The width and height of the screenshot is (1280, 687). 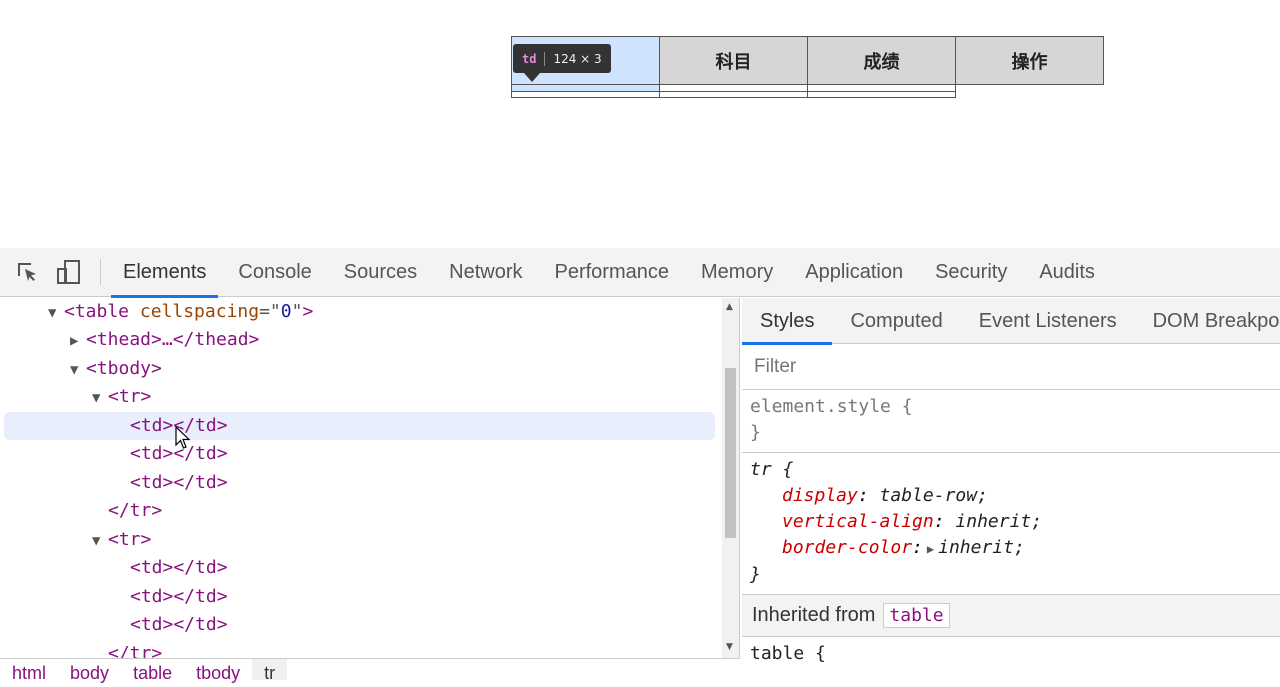 I want to click on rule-selector: tr {, so click(x=1011, y=470).